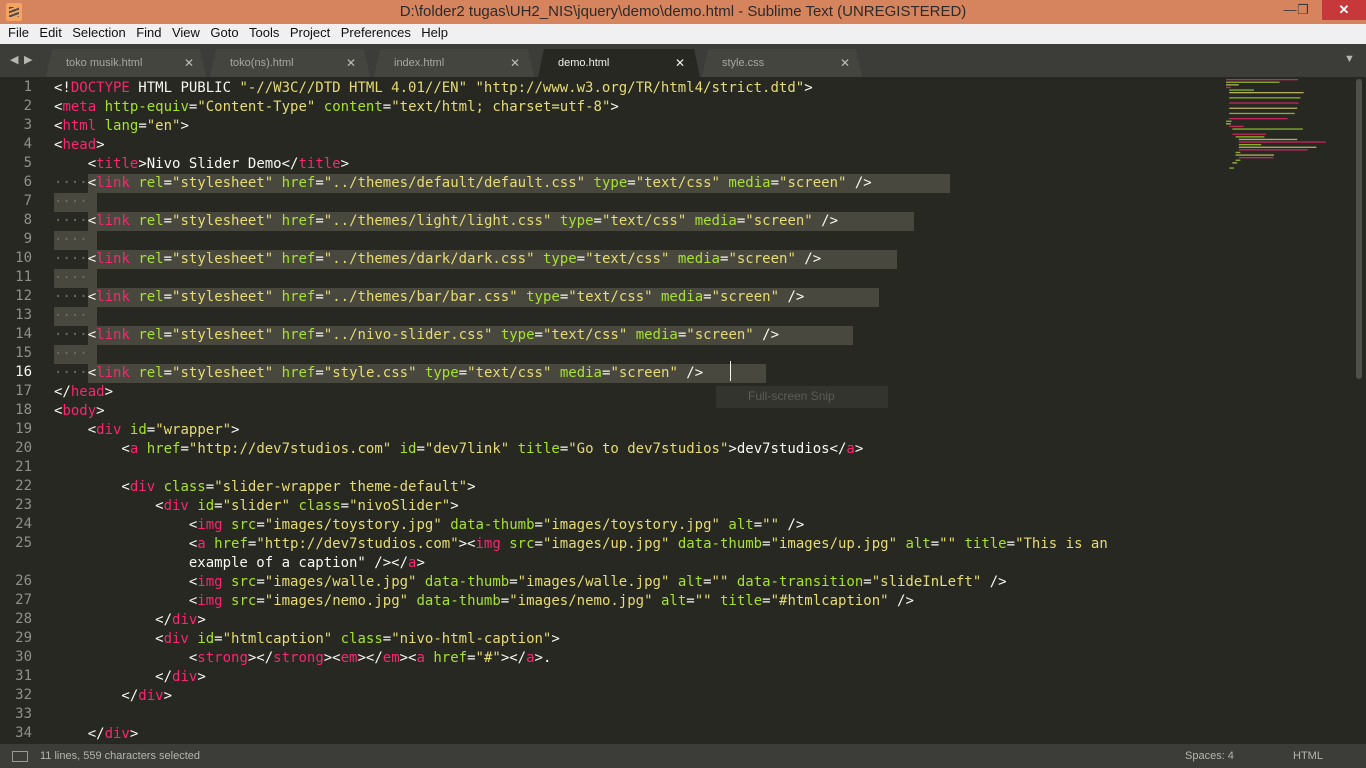 This screenshot has height=768, width=1366. What do you see at coordinates (50, 33) in the screenshot?
I see `menu-edit: Edit` at bounding box center [50, 33].